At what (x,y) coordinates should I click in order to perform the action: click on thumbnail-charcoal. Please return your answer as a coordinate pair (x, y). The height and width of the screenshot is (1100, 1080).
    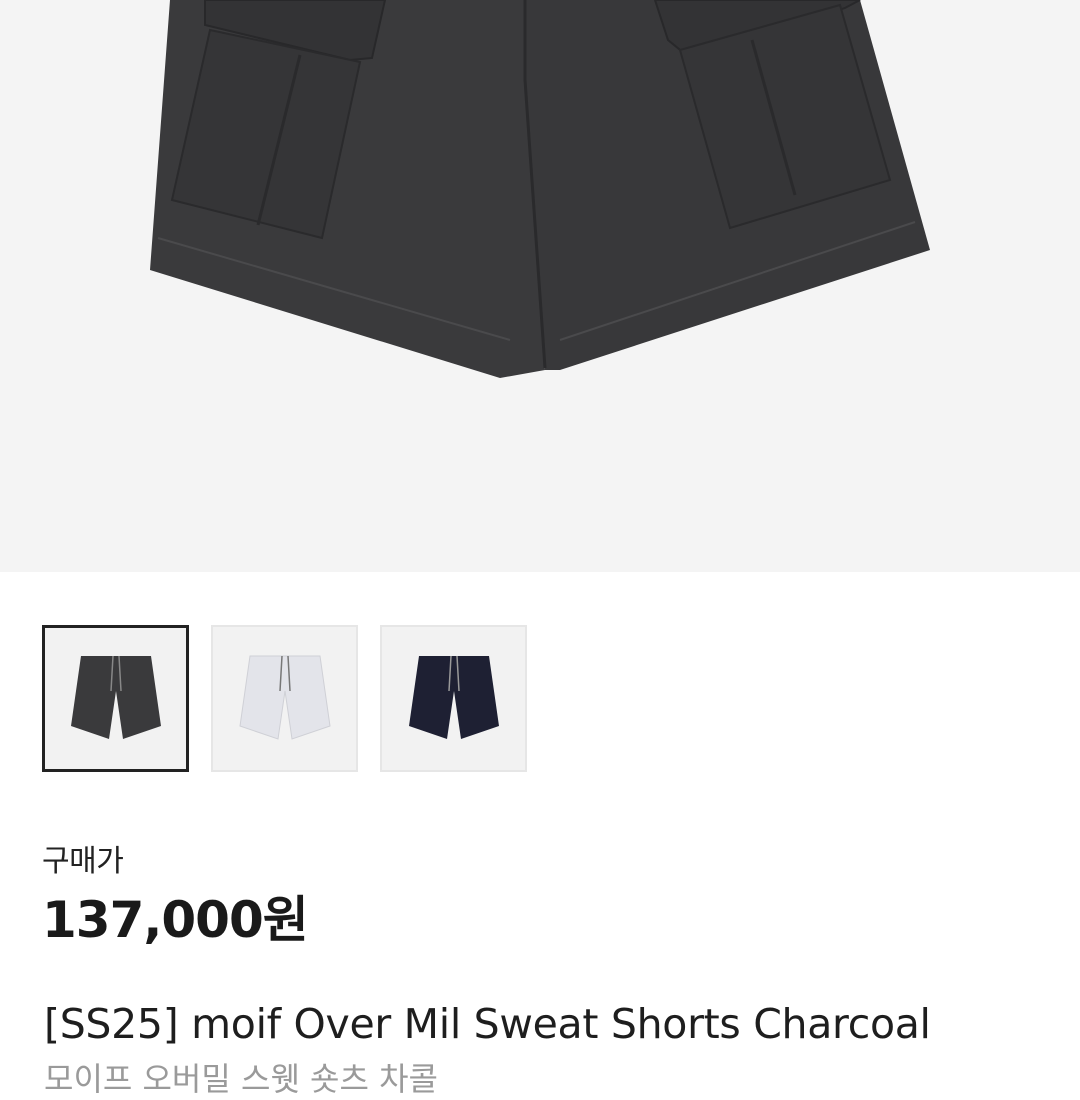
    Looking at the image, I should click on (115, 698).